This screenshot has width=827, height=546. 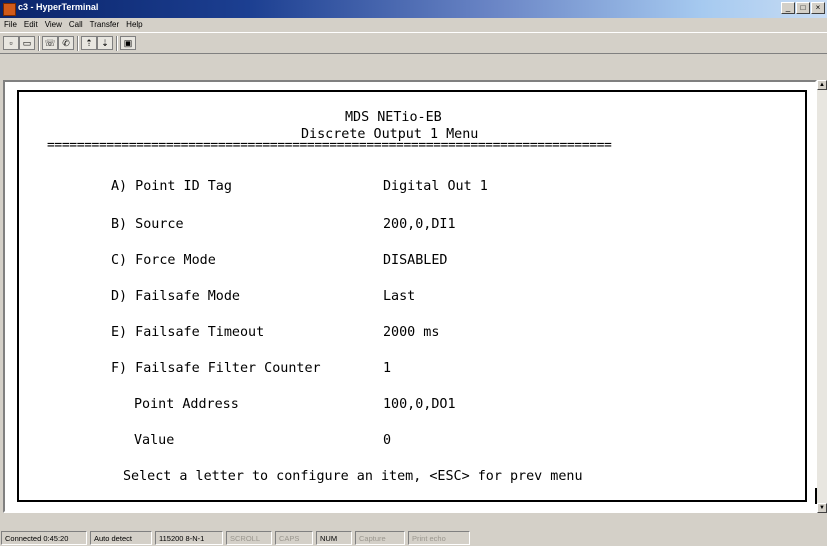 I want to click on status-capture: Capture, so click(x=380, y=538).